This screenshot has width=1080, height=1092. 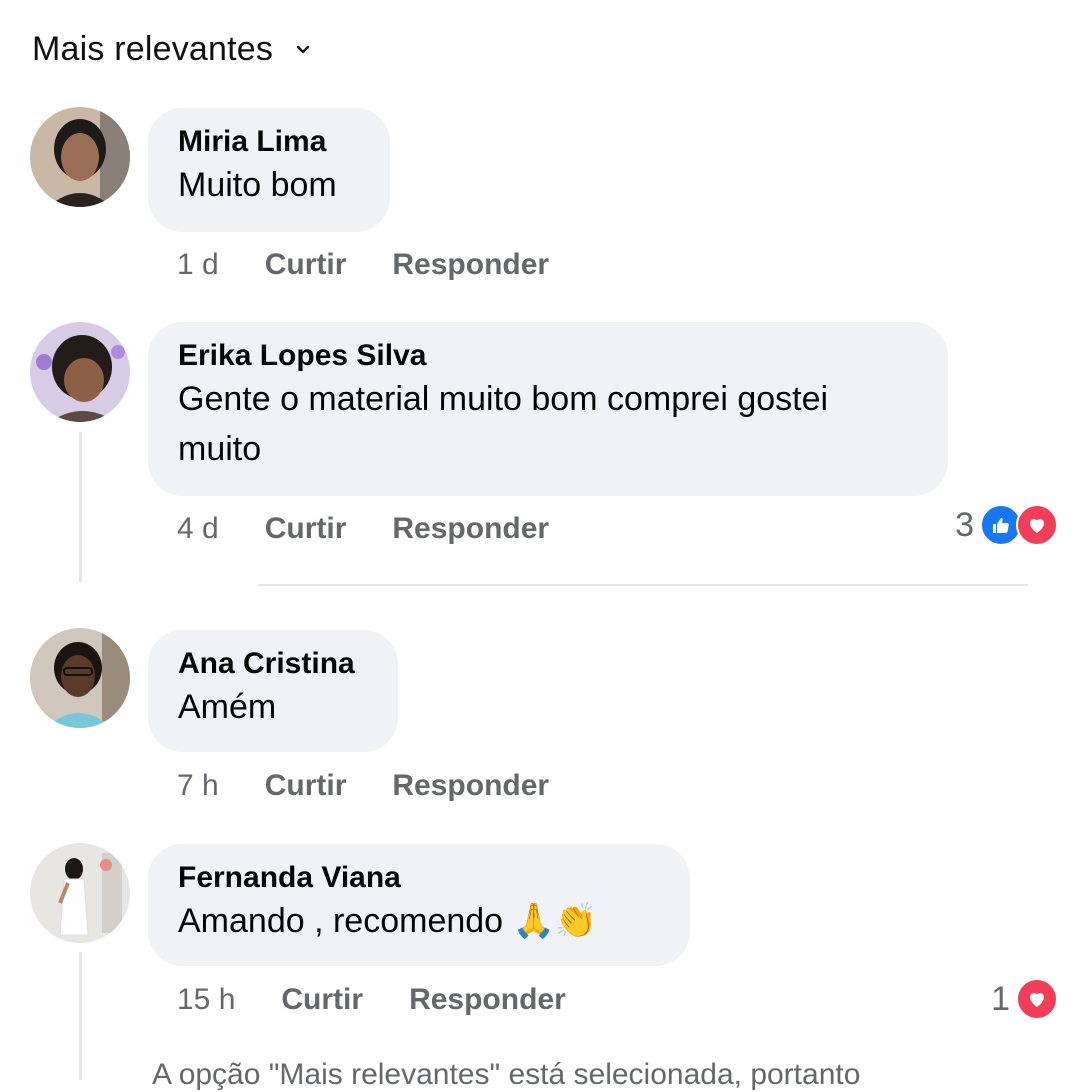 What do you see at coordinates (198, 786) in the screenshot?
I see `comment-time: 7 h` at bounding box center [198, 786].